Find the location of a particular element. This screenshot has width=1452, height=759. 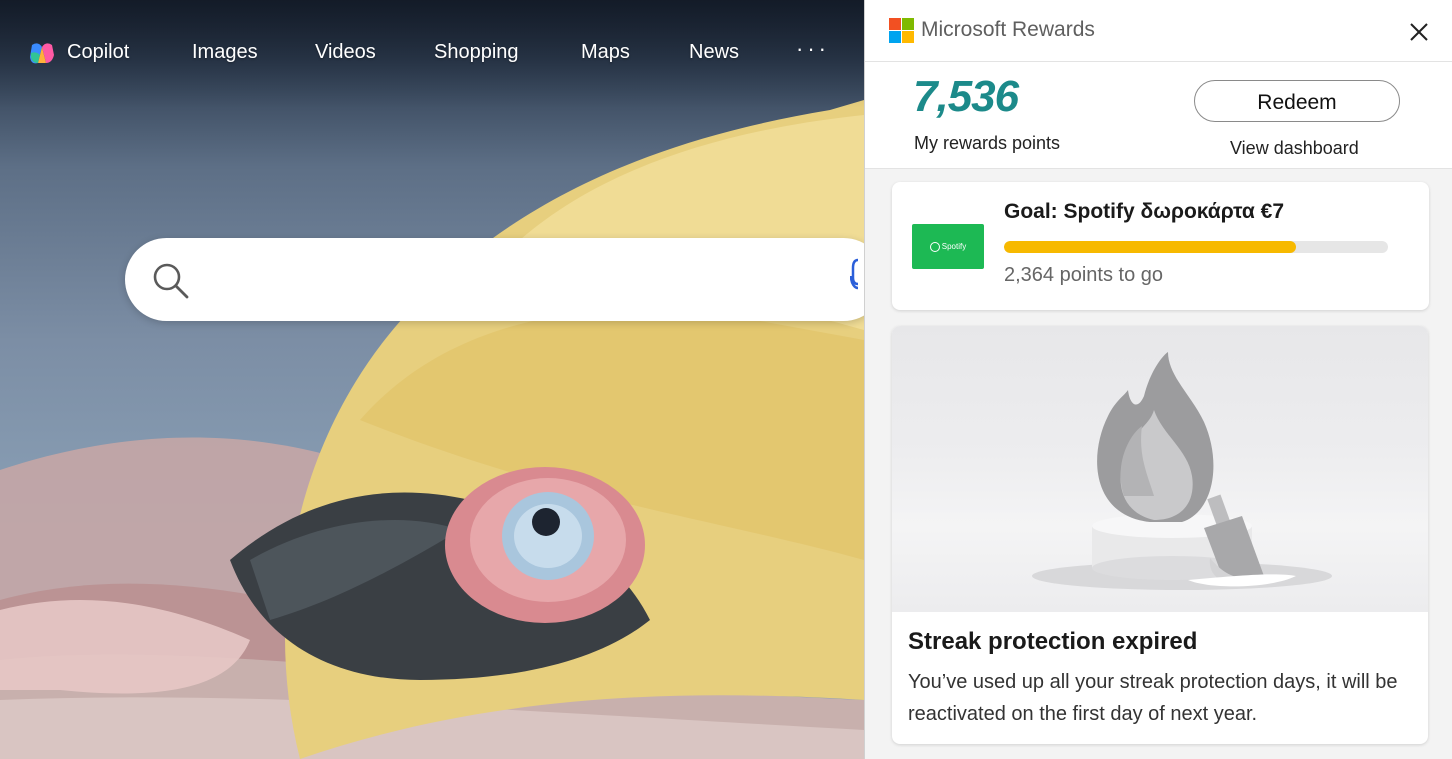

microsoft-logo-icon is located at coordinates (902, 31).